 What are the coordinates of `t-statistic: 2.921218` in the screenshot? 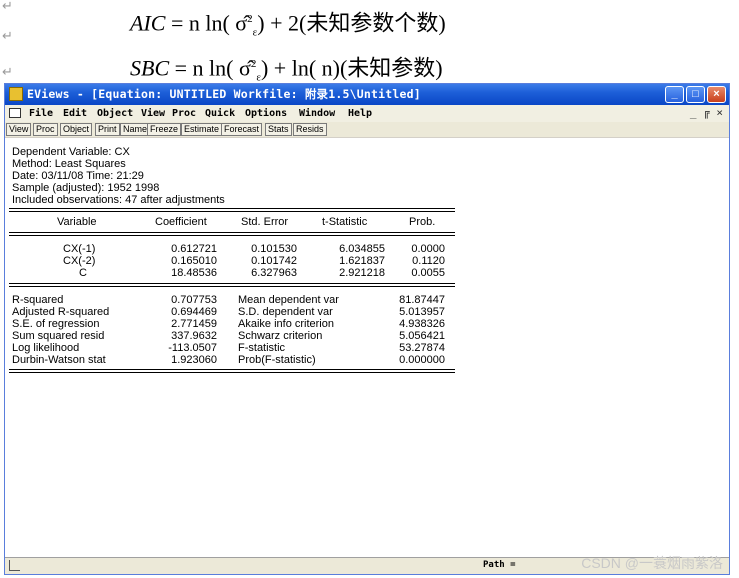 It's located at (362, 273).